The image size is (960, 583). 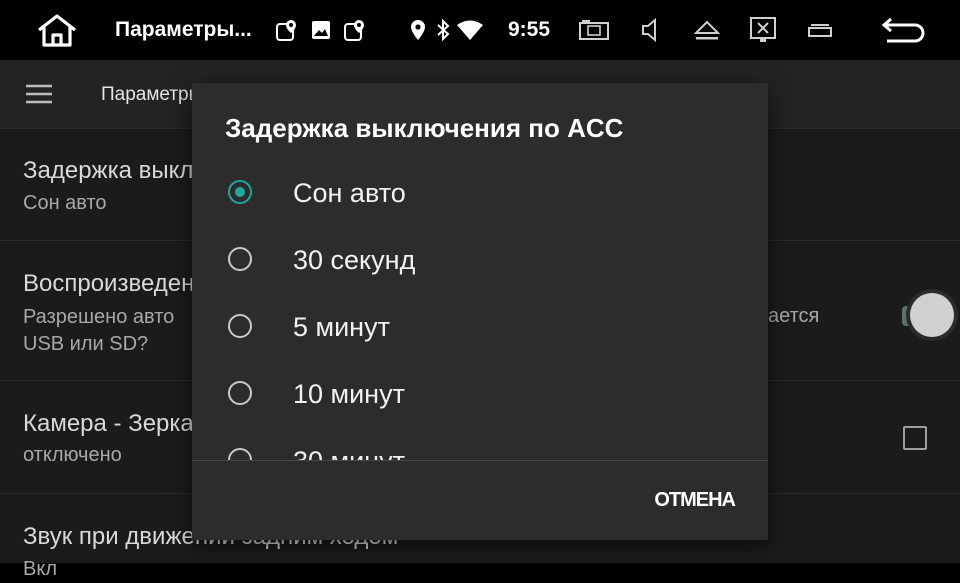 I want to click on wifi-icon, so click(x=470, y=30).